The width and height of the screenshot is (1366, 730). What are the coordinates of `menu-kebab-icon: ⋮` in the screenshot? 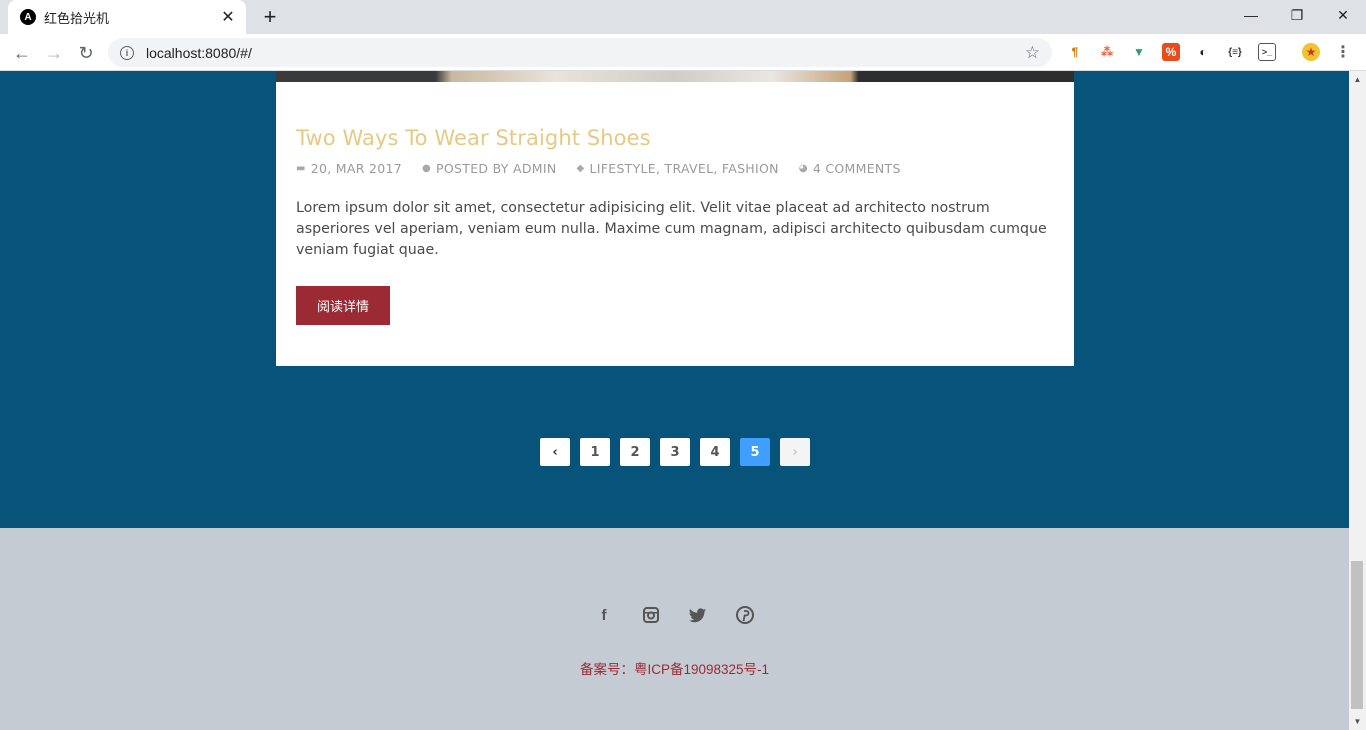 It's located at (1343, 52).